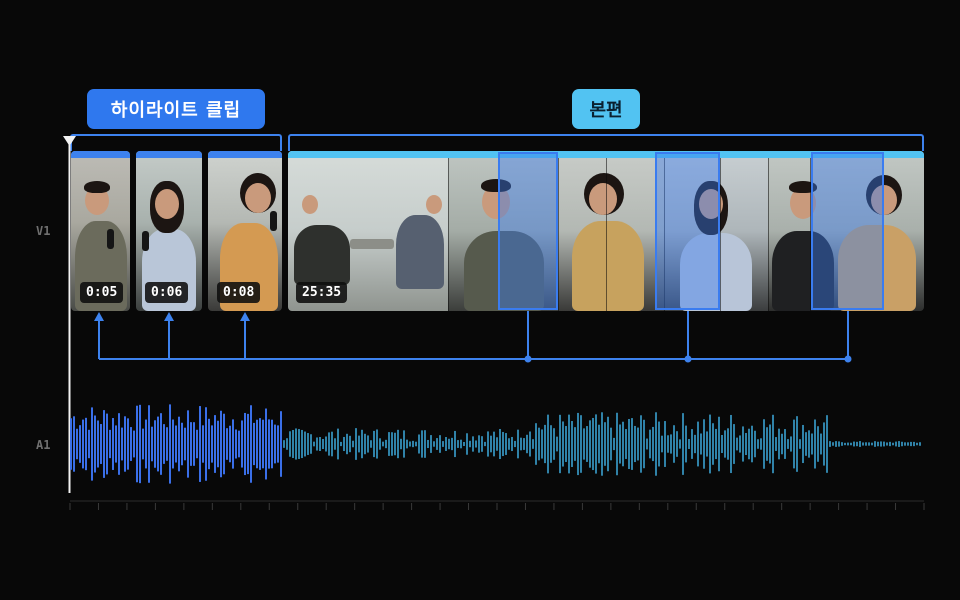 Image resolution: width=960 pixels, height=600 pixels. Describe the element at coordinates (497, 506) in the screenshot. I see `ruler-ticks` at that location.